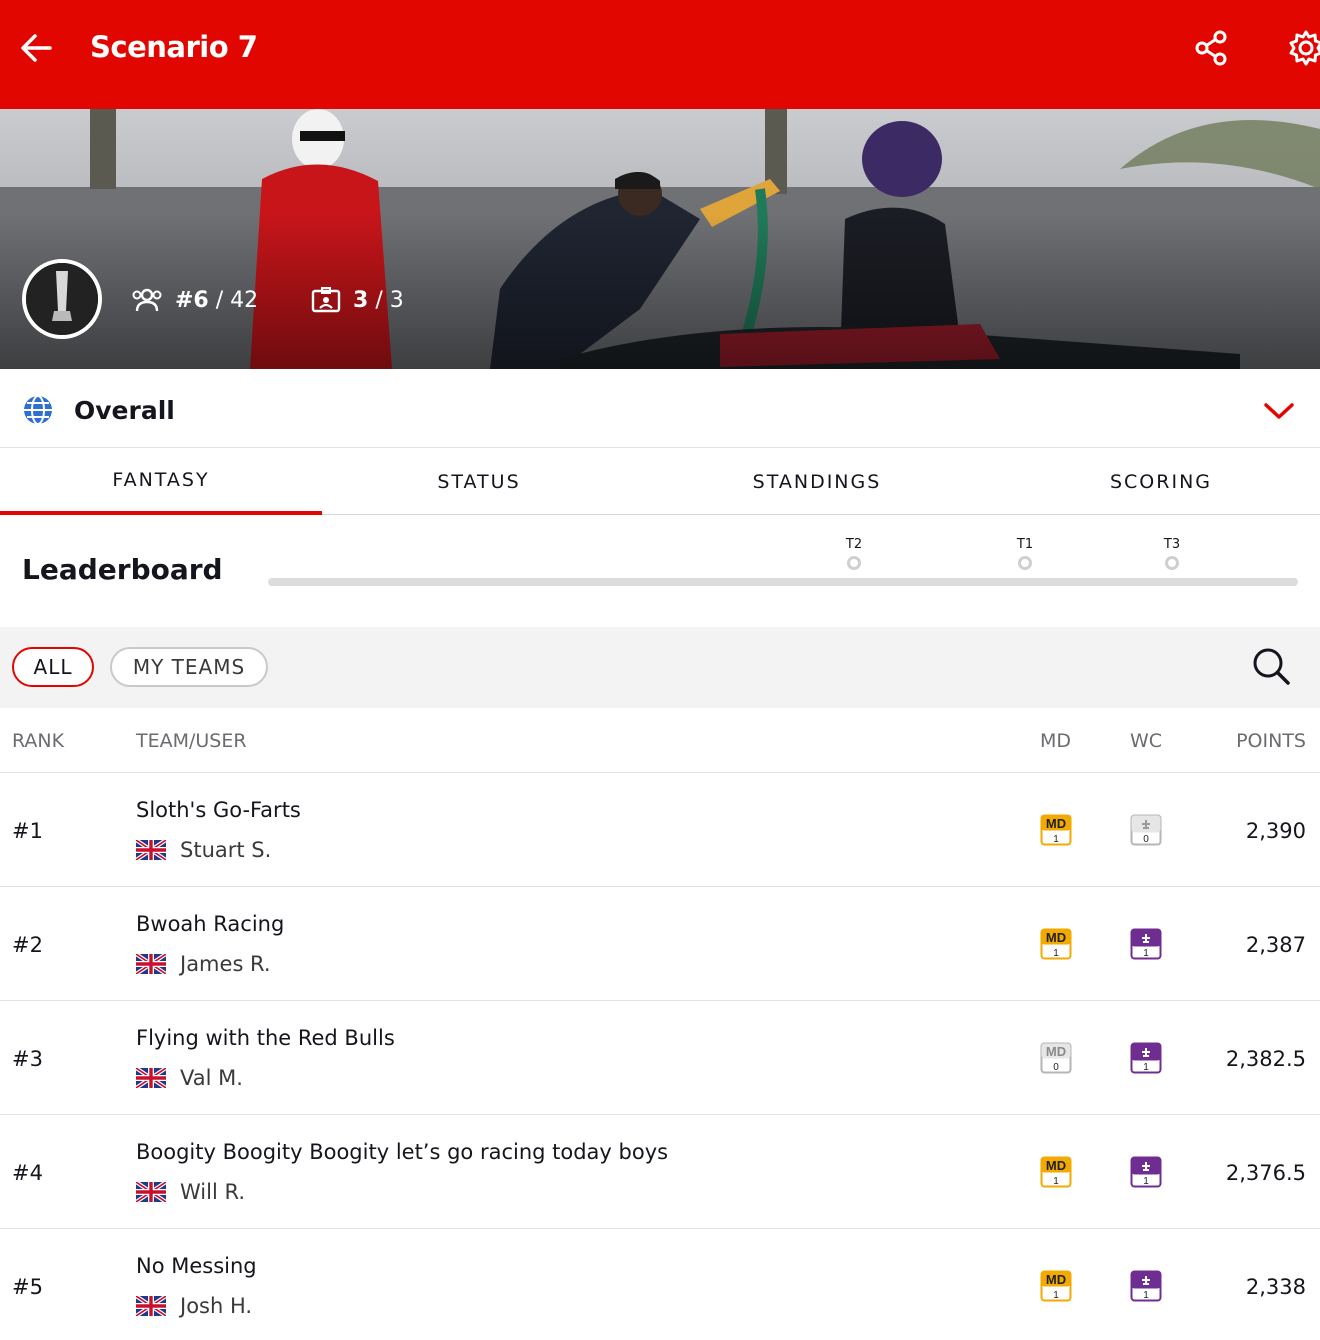  Describe the element at coordinates (1275, 1287) in the screenshot. I see `row-points: 2,338` at that location.